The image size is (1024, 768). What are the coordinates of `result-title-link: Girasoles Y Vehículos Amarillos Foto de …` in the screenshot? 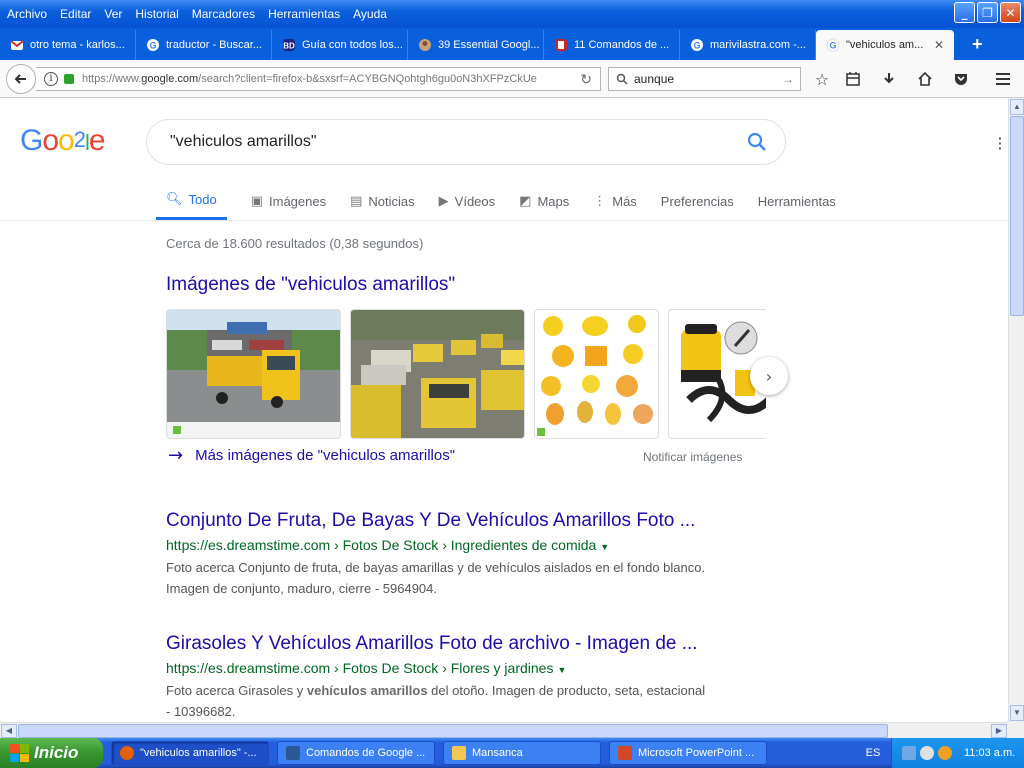 It's located at (466, 644).